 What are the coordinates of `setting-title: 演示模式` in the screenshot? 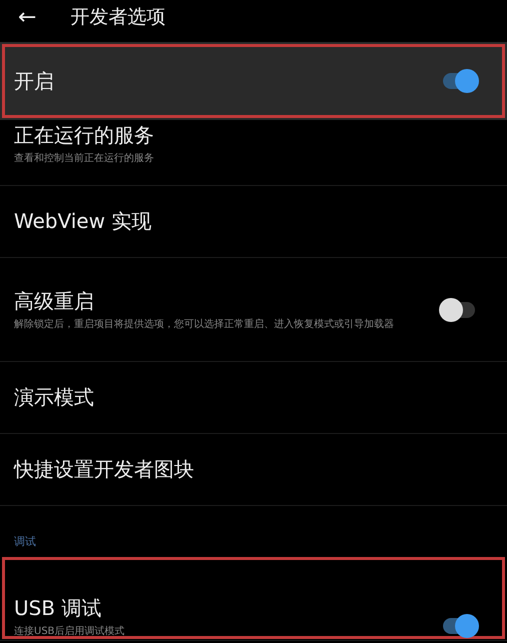 It's located at (54, 397).